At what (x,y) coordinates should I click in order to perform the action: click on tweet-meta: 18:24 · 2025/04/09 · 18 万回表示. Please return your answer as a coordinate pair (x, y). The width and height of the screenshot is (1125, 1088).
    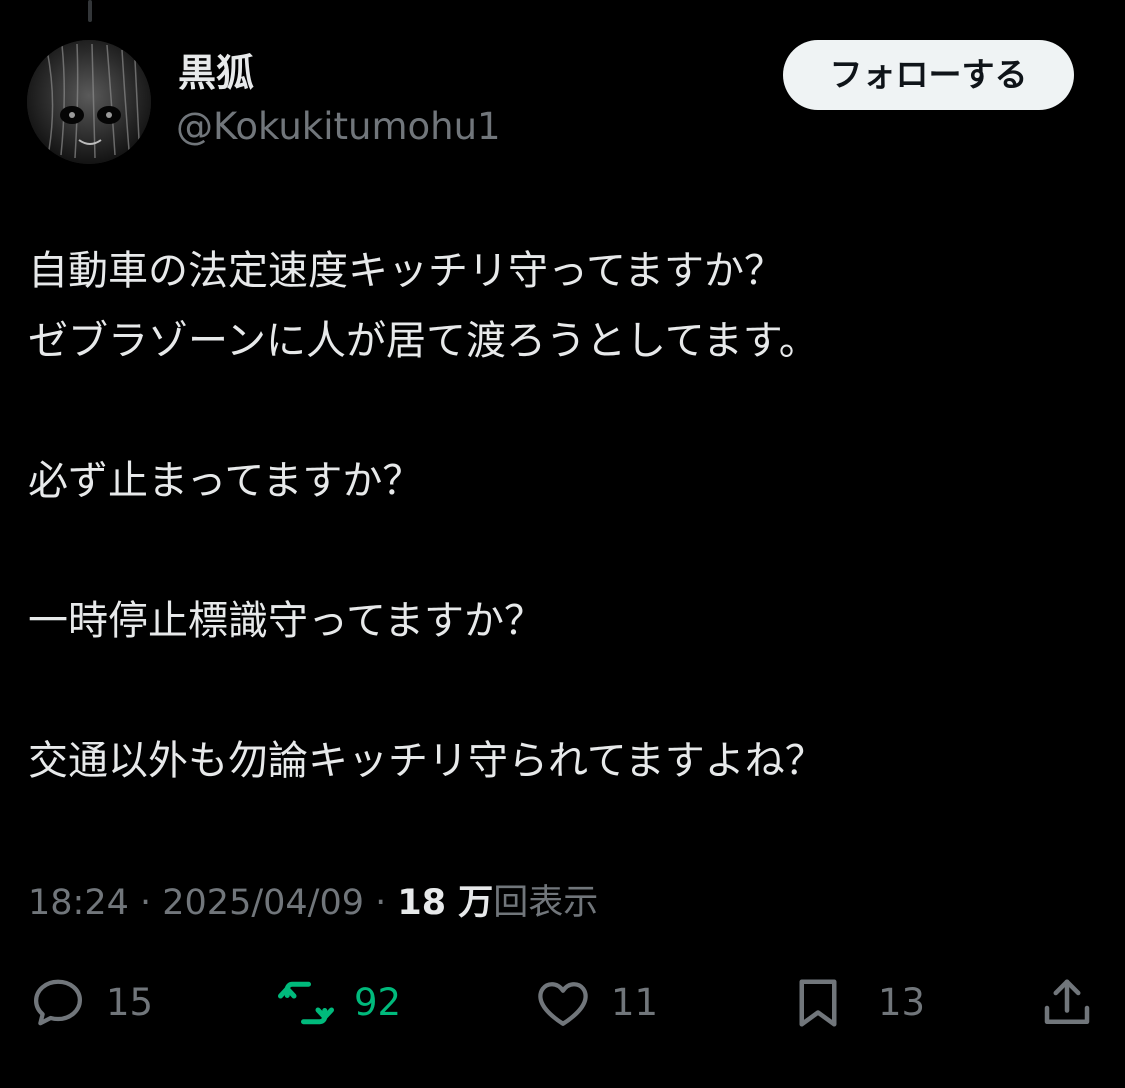
    Looking at the image, I should click on (313, 903).